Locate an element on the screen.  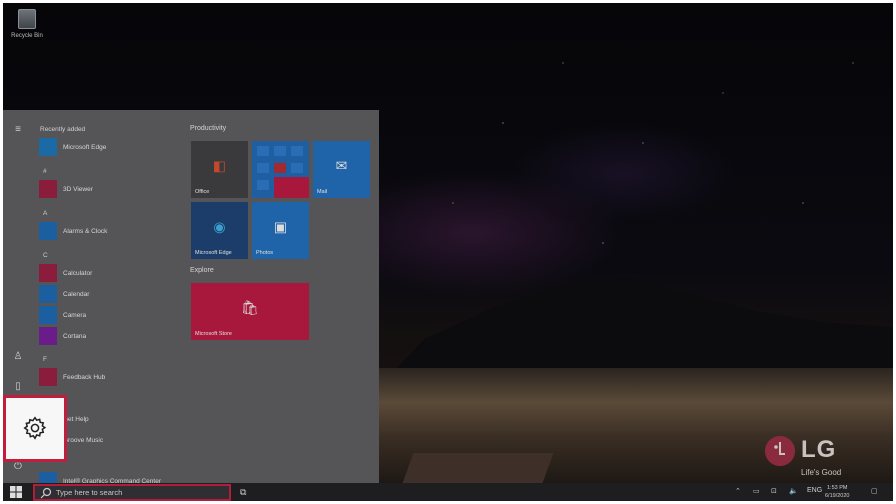
app-item-calendar: Calendar is located at coordinates (64, 294).